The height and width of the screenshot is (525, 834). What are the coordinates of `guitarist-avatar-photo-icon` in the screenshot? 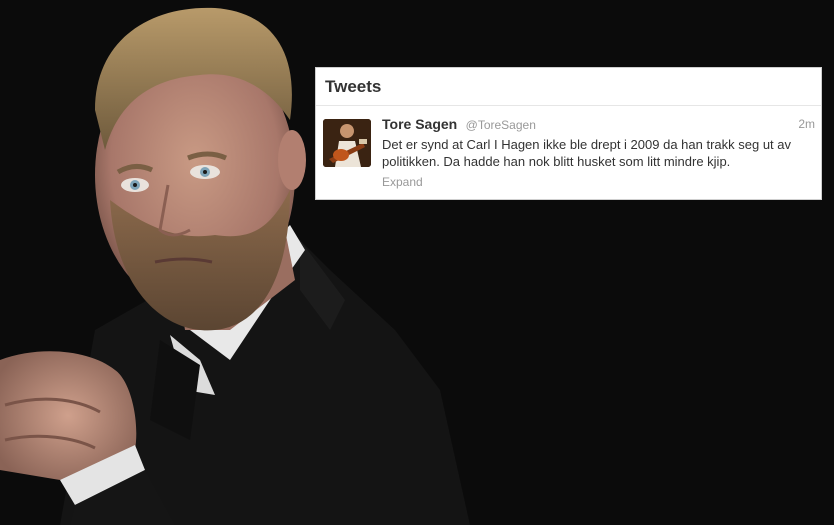 It's located at (347, 143).